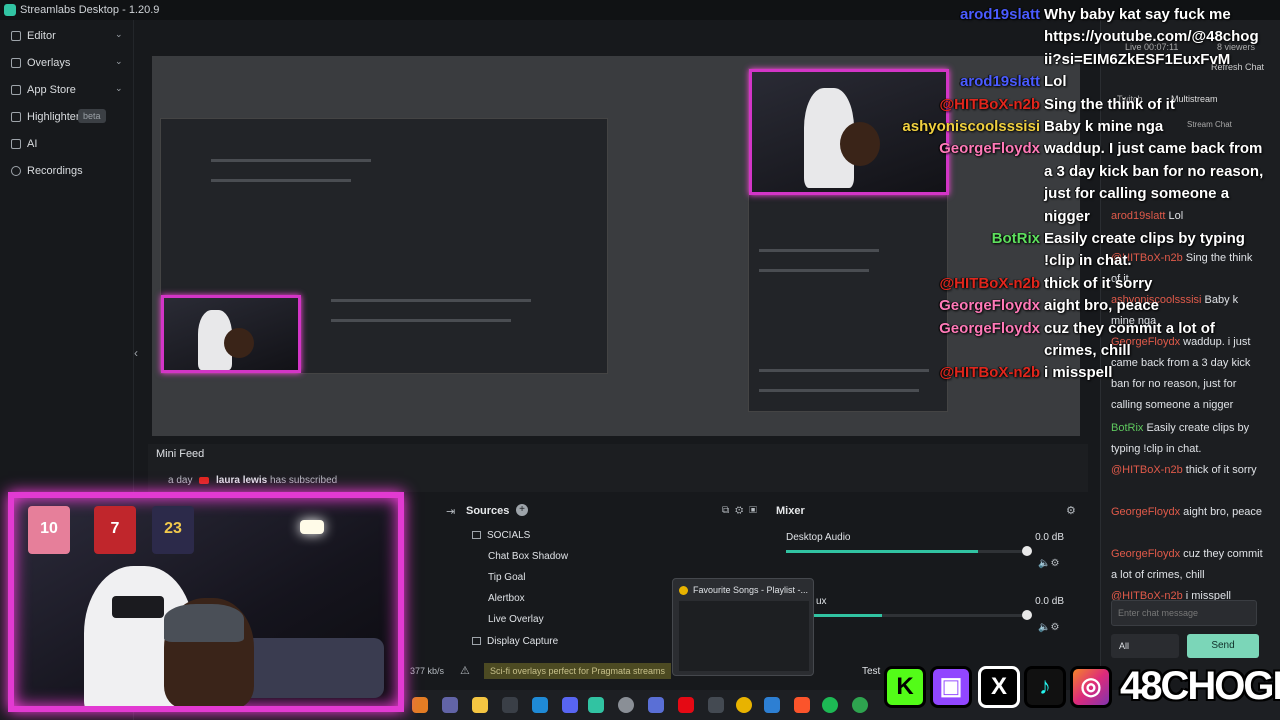 The image size is (1280, 720). Describe the element at coordinates (1109, 104) in the screenshot. I see `chat-overlay-message: Sing the think of it` at that location.